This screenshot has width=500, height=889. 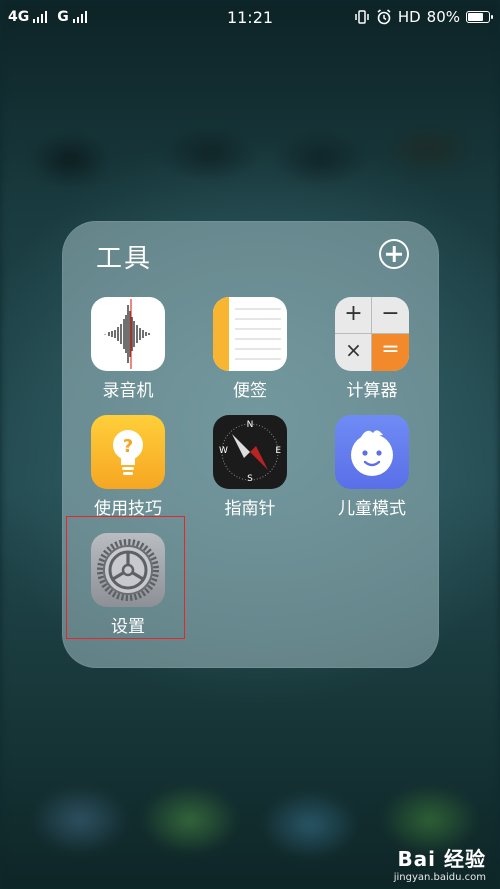 What do you see at coordinates (441, 859) in the screenshot?
I see `watermark-brand: Bai 经验` at bounding box center [441, 859].